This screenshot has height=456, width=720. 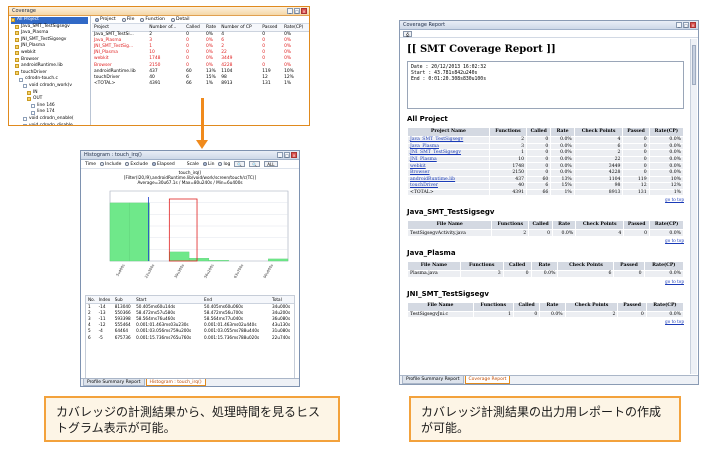 I want to click on tree-item: line 174, so click(x=49, y=112).